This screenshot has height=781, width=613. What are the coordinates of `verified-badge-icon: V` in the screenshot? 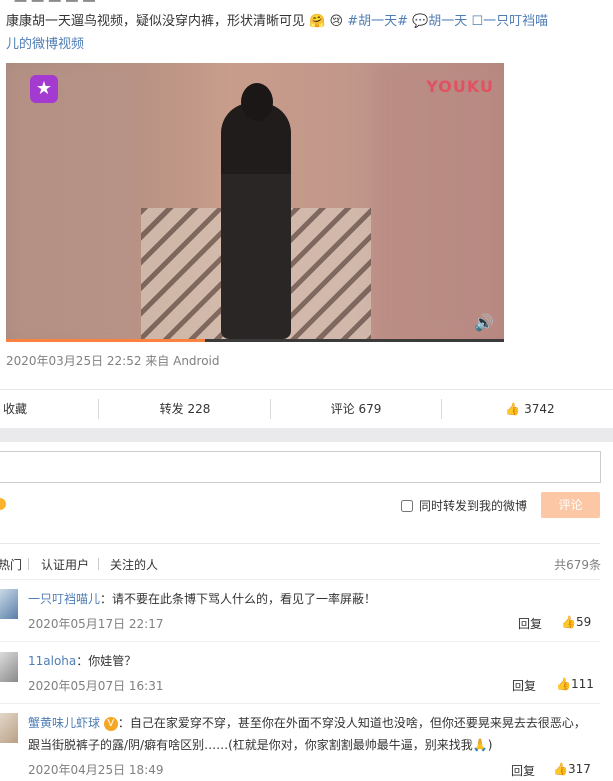 It's located at (110, 723).